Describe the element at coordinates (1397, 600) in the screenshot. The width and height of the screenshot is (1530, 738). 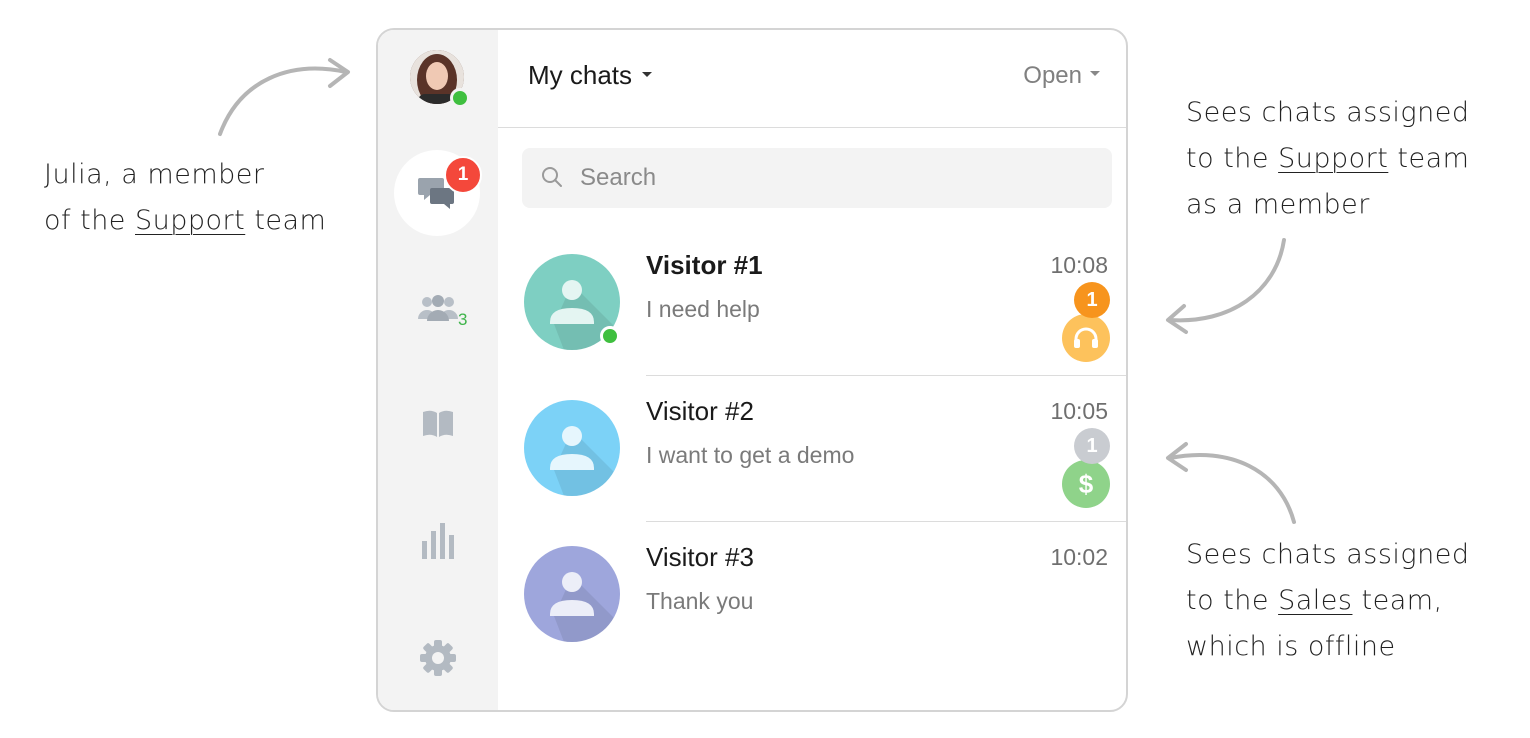
I see `annotation-sales-line2-post: team,` at that location.